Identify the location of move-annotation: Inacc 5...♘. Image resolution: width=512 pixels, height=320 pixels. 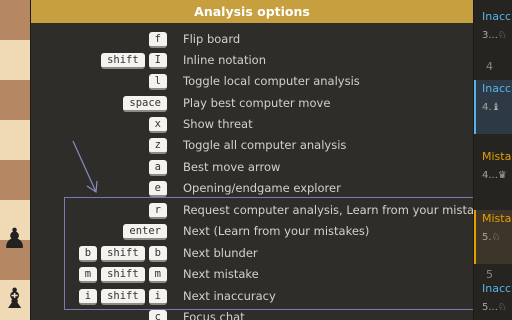
(492, 300).